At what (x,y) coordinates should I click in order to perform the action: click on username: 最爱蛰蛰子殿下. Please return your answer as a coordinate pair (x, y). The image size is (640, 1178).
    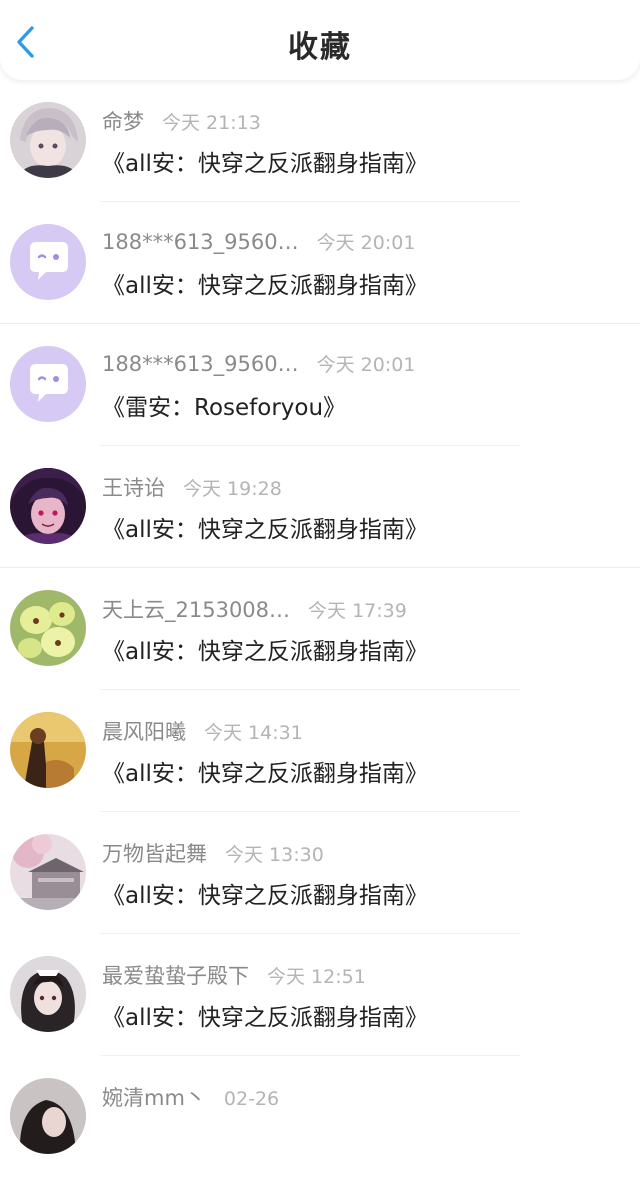
    Looking at the image, I should click on (175, 975).